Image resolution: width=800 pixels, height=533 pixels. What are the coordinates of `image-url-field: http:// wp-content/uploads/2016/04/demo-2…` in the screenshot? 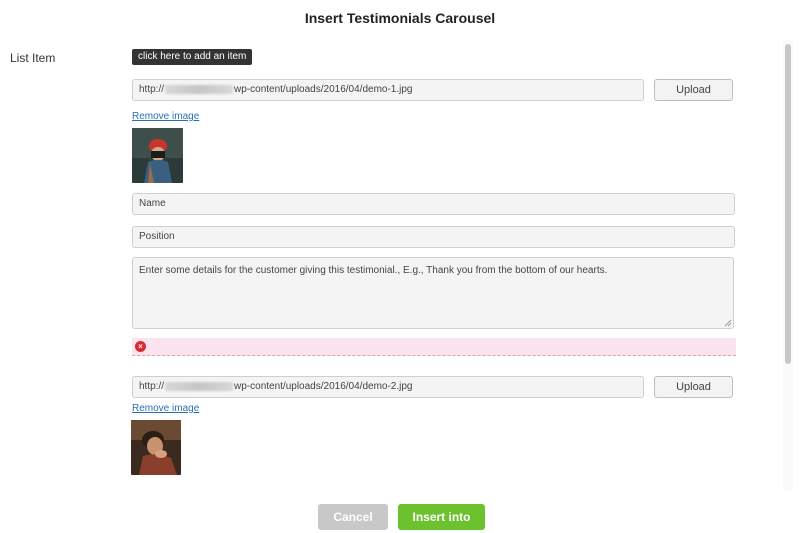 It's located at (388, 387).